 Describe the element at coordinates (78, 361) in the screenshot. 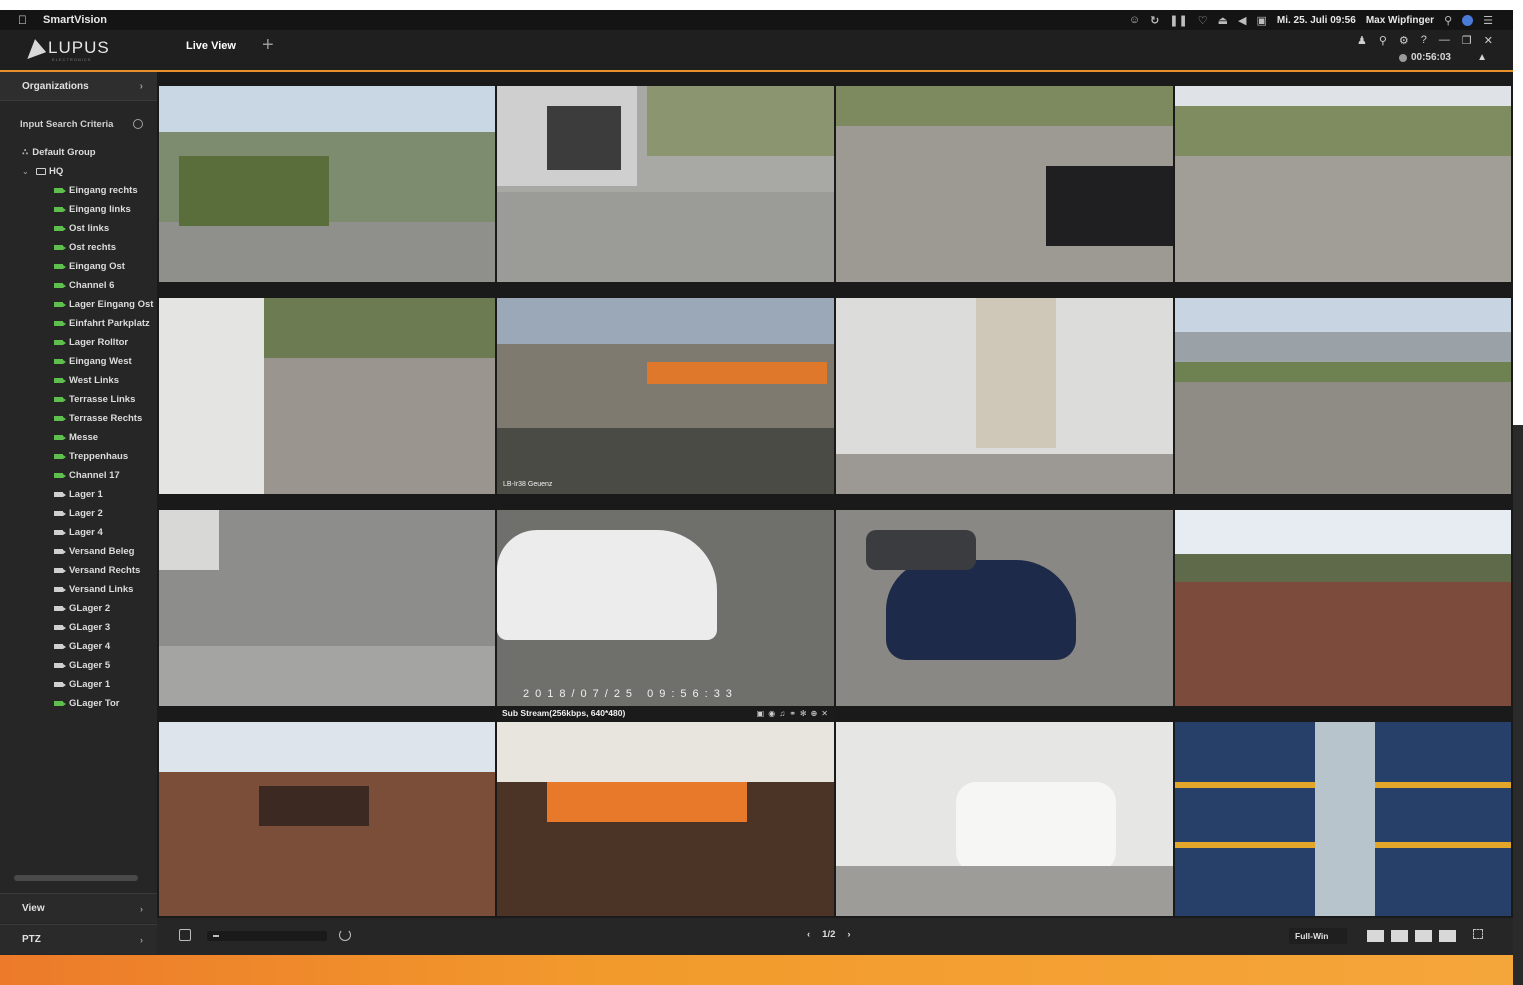

I see `tree-camera-item: Eingang West` at that location.